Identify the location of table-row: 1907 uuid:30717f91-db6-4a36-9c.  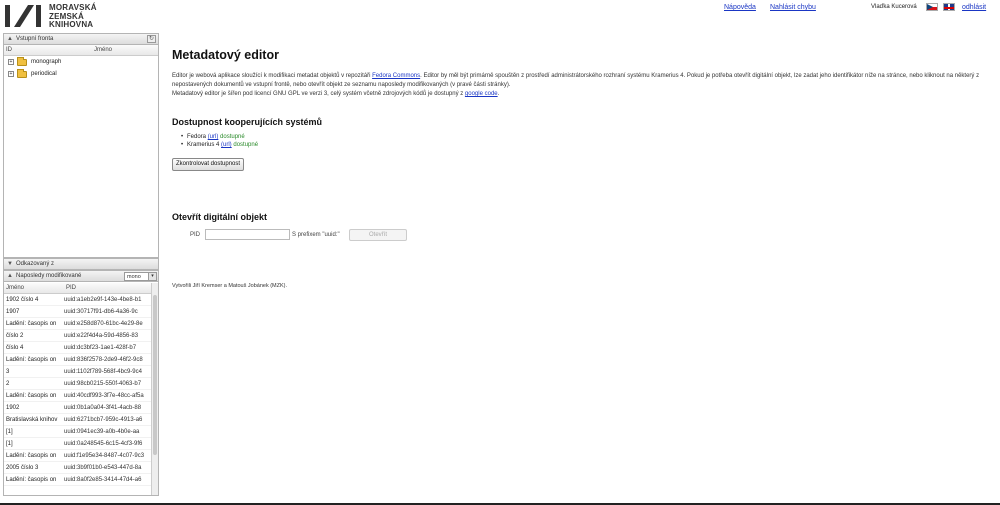
(81, 312).